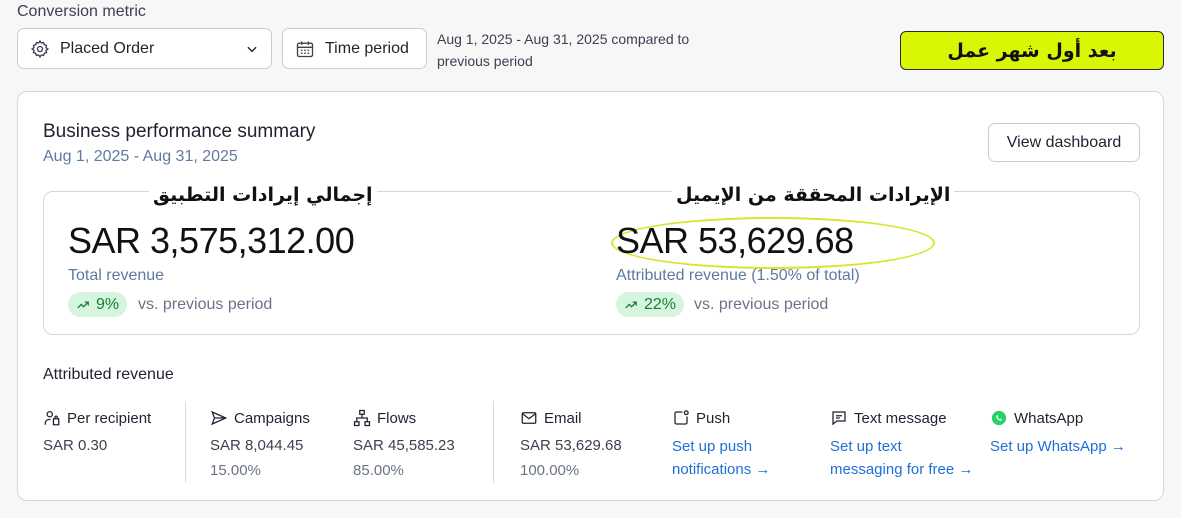 This screenshot has height=518, width=1181. I want to click on total-revenue-arabic-annotation: إجمالي إيرادات التطبيق, so click(263, 195).